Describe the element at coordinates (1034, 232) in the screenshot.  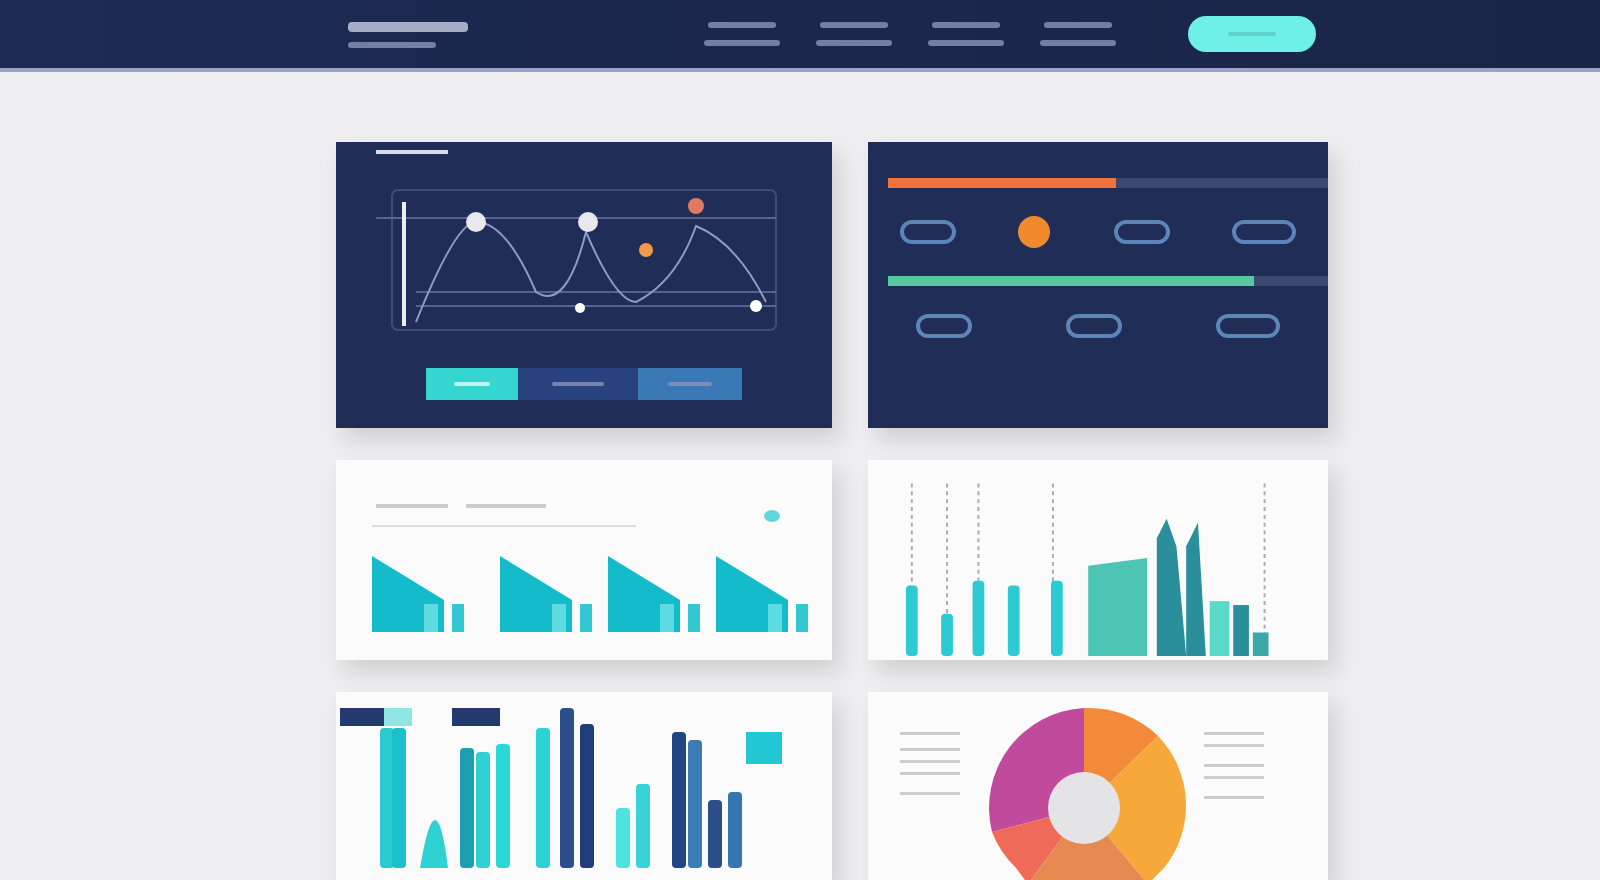
I see `ball-icon` at that location.